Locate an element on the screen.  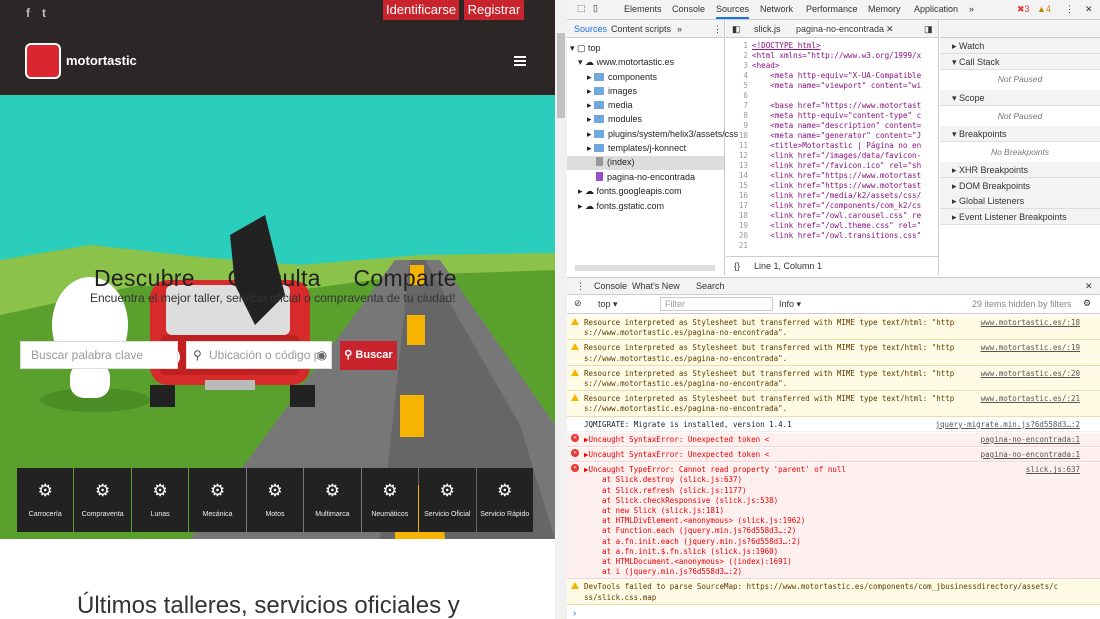
search-button: ⚲ Buscar is located at coordinates (368, 355).